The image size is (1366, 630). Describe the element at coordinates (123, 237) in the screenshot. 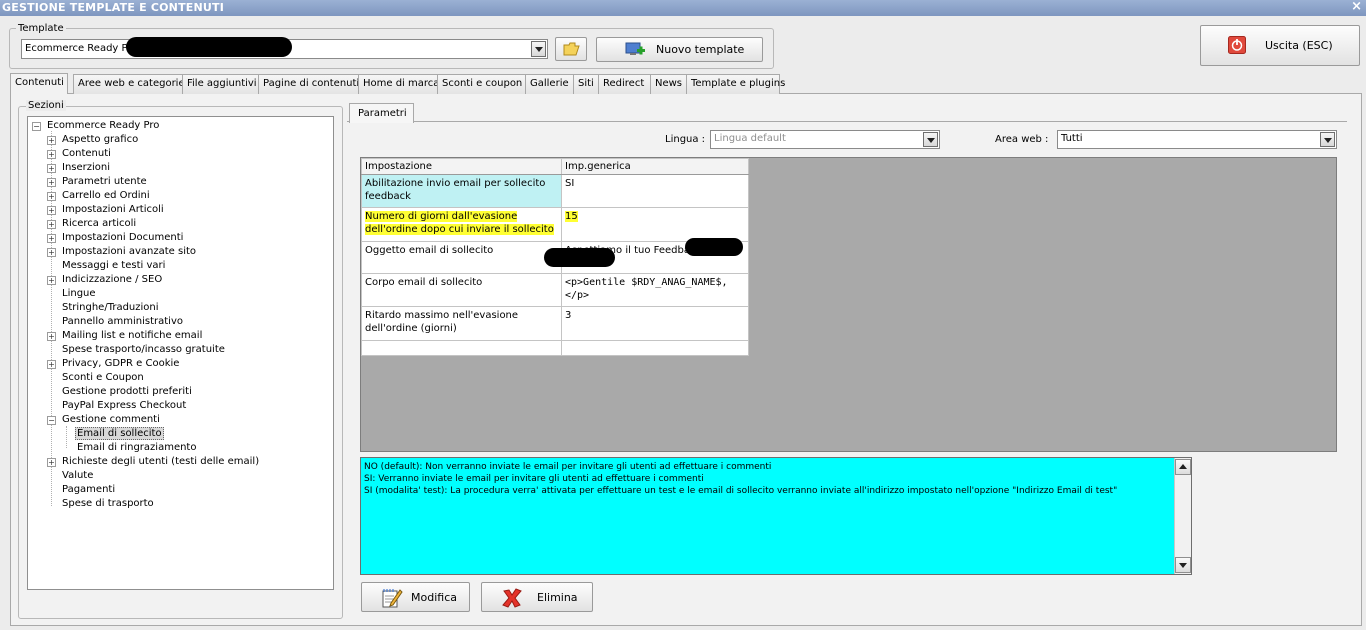

I see `tree-item-label: Impostazioni Documenti` at that location.